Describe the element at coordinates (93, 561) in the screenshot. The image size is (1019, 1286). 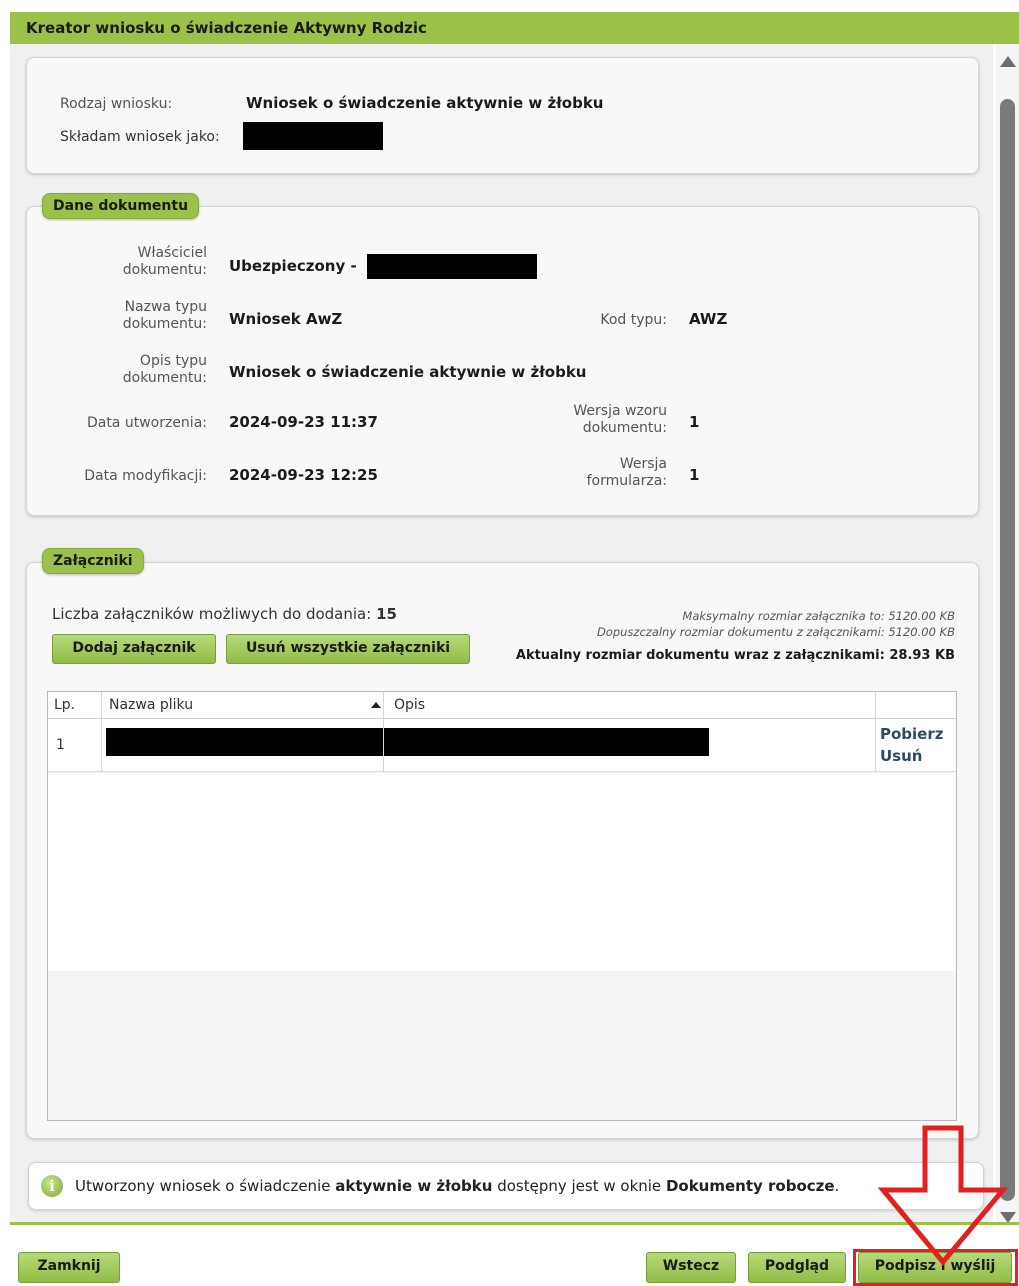
I see `attachments-legend: Załączniki` at that location.